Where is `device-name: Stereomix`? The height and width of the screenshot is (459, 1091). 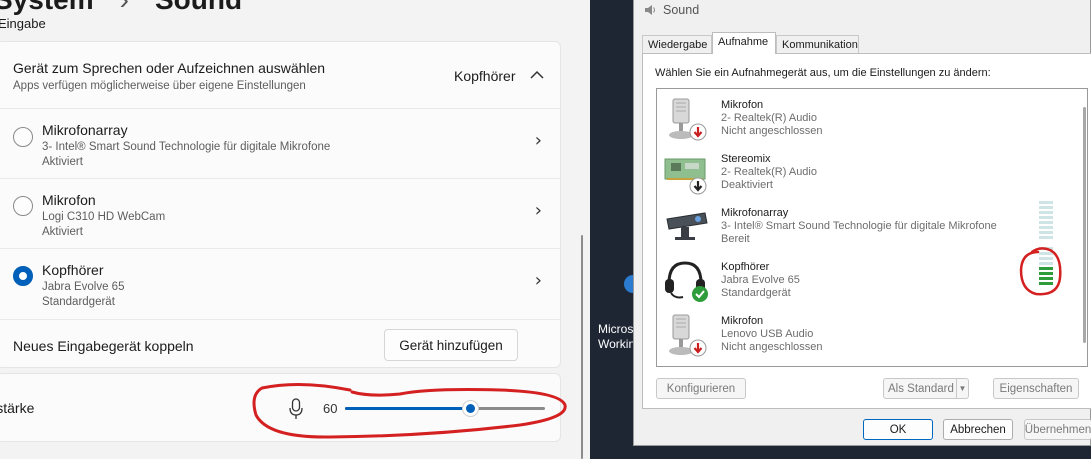 device-name: Stereomix is located at coordinates (746, 159).